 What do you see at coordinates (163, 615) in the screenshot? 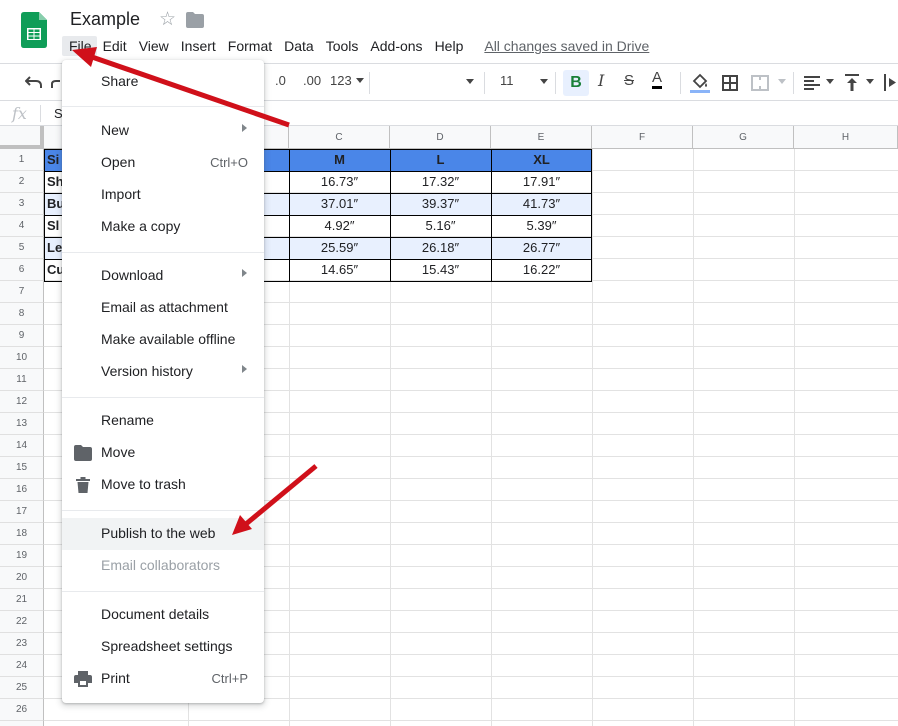
I see `menu-item-document-details: Document details` at bounding box center [163, 615].